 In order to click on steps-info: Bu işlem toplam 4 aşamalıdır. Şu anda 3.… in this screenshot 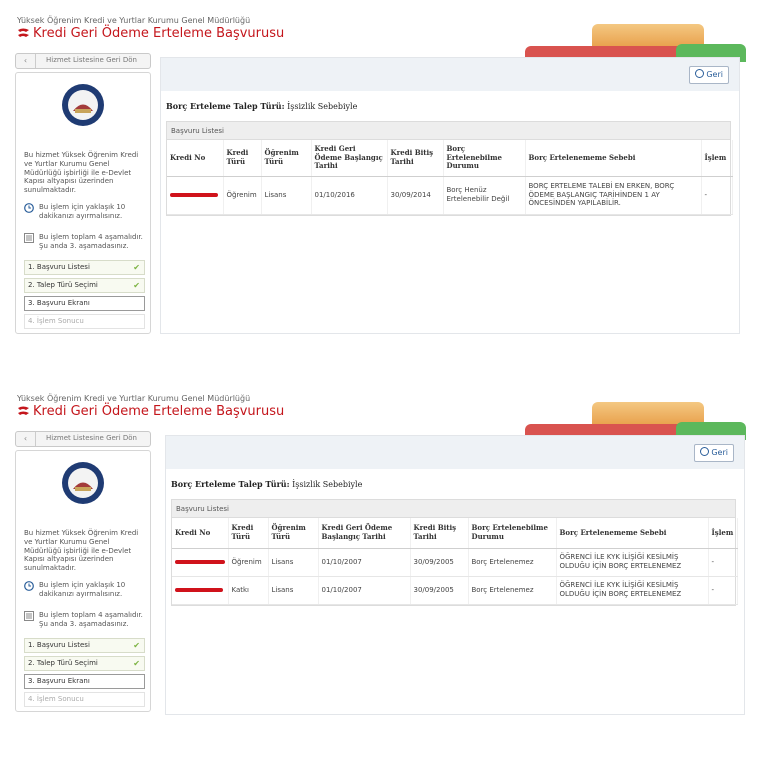, I will do `click(86, 242)`.